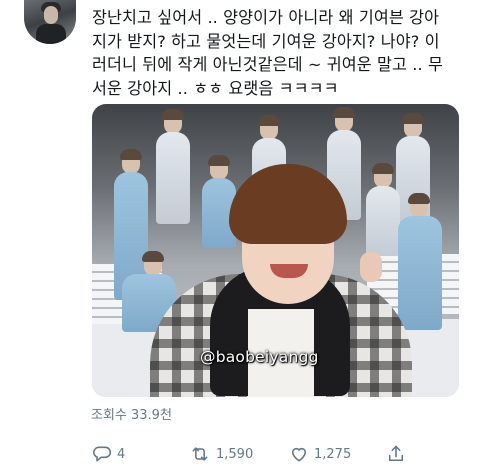  I want to click on reply-icon, so click(102, 454).